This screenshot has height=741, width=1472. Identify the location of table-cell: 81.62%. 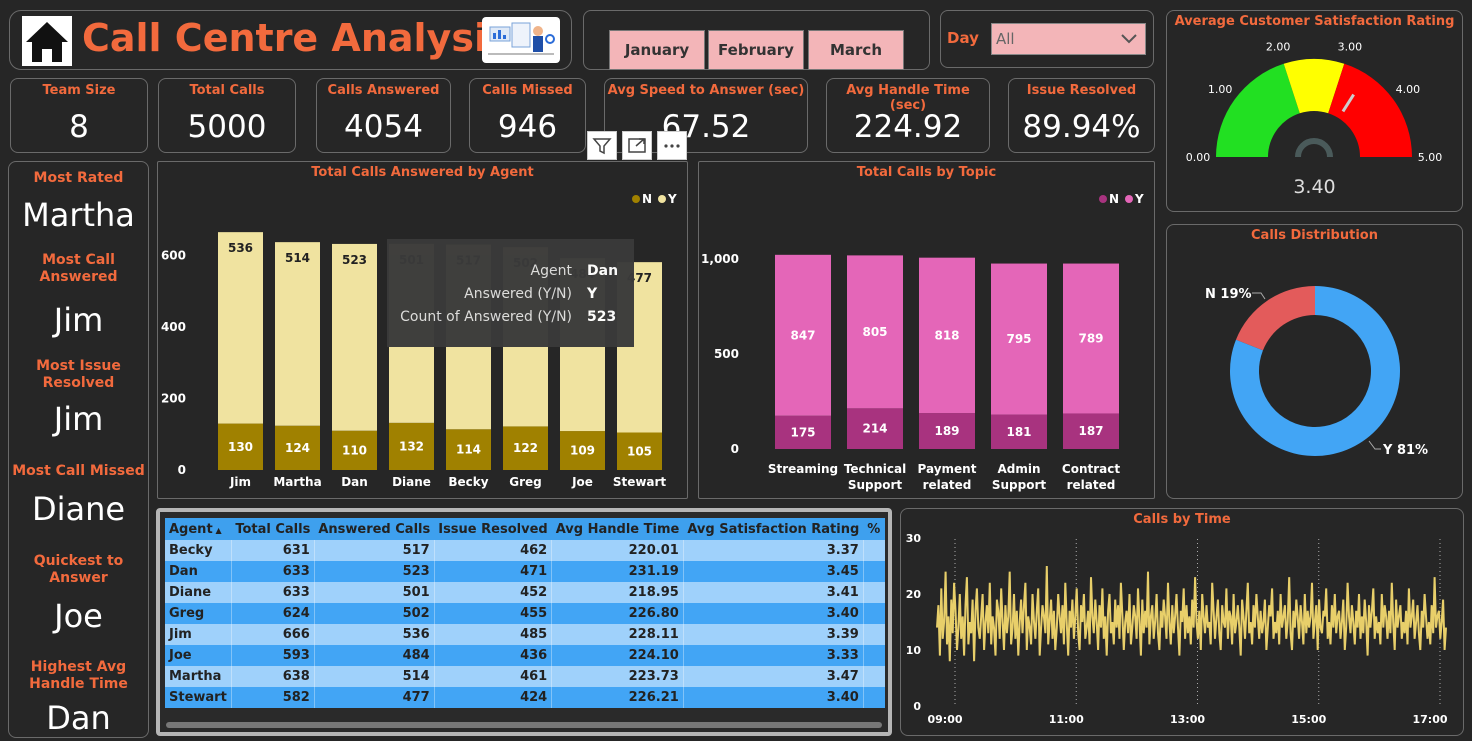
(874, 655).